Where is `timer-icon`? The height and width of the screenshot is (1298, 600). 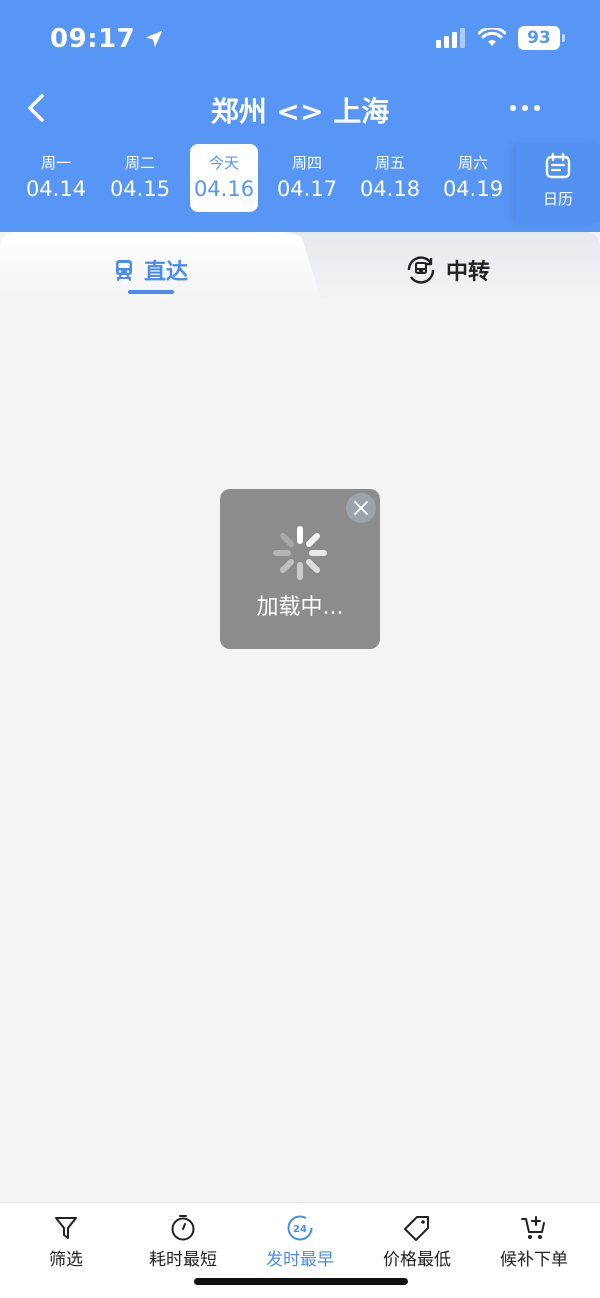 timer-icon is located at coordinates (183, 1228).